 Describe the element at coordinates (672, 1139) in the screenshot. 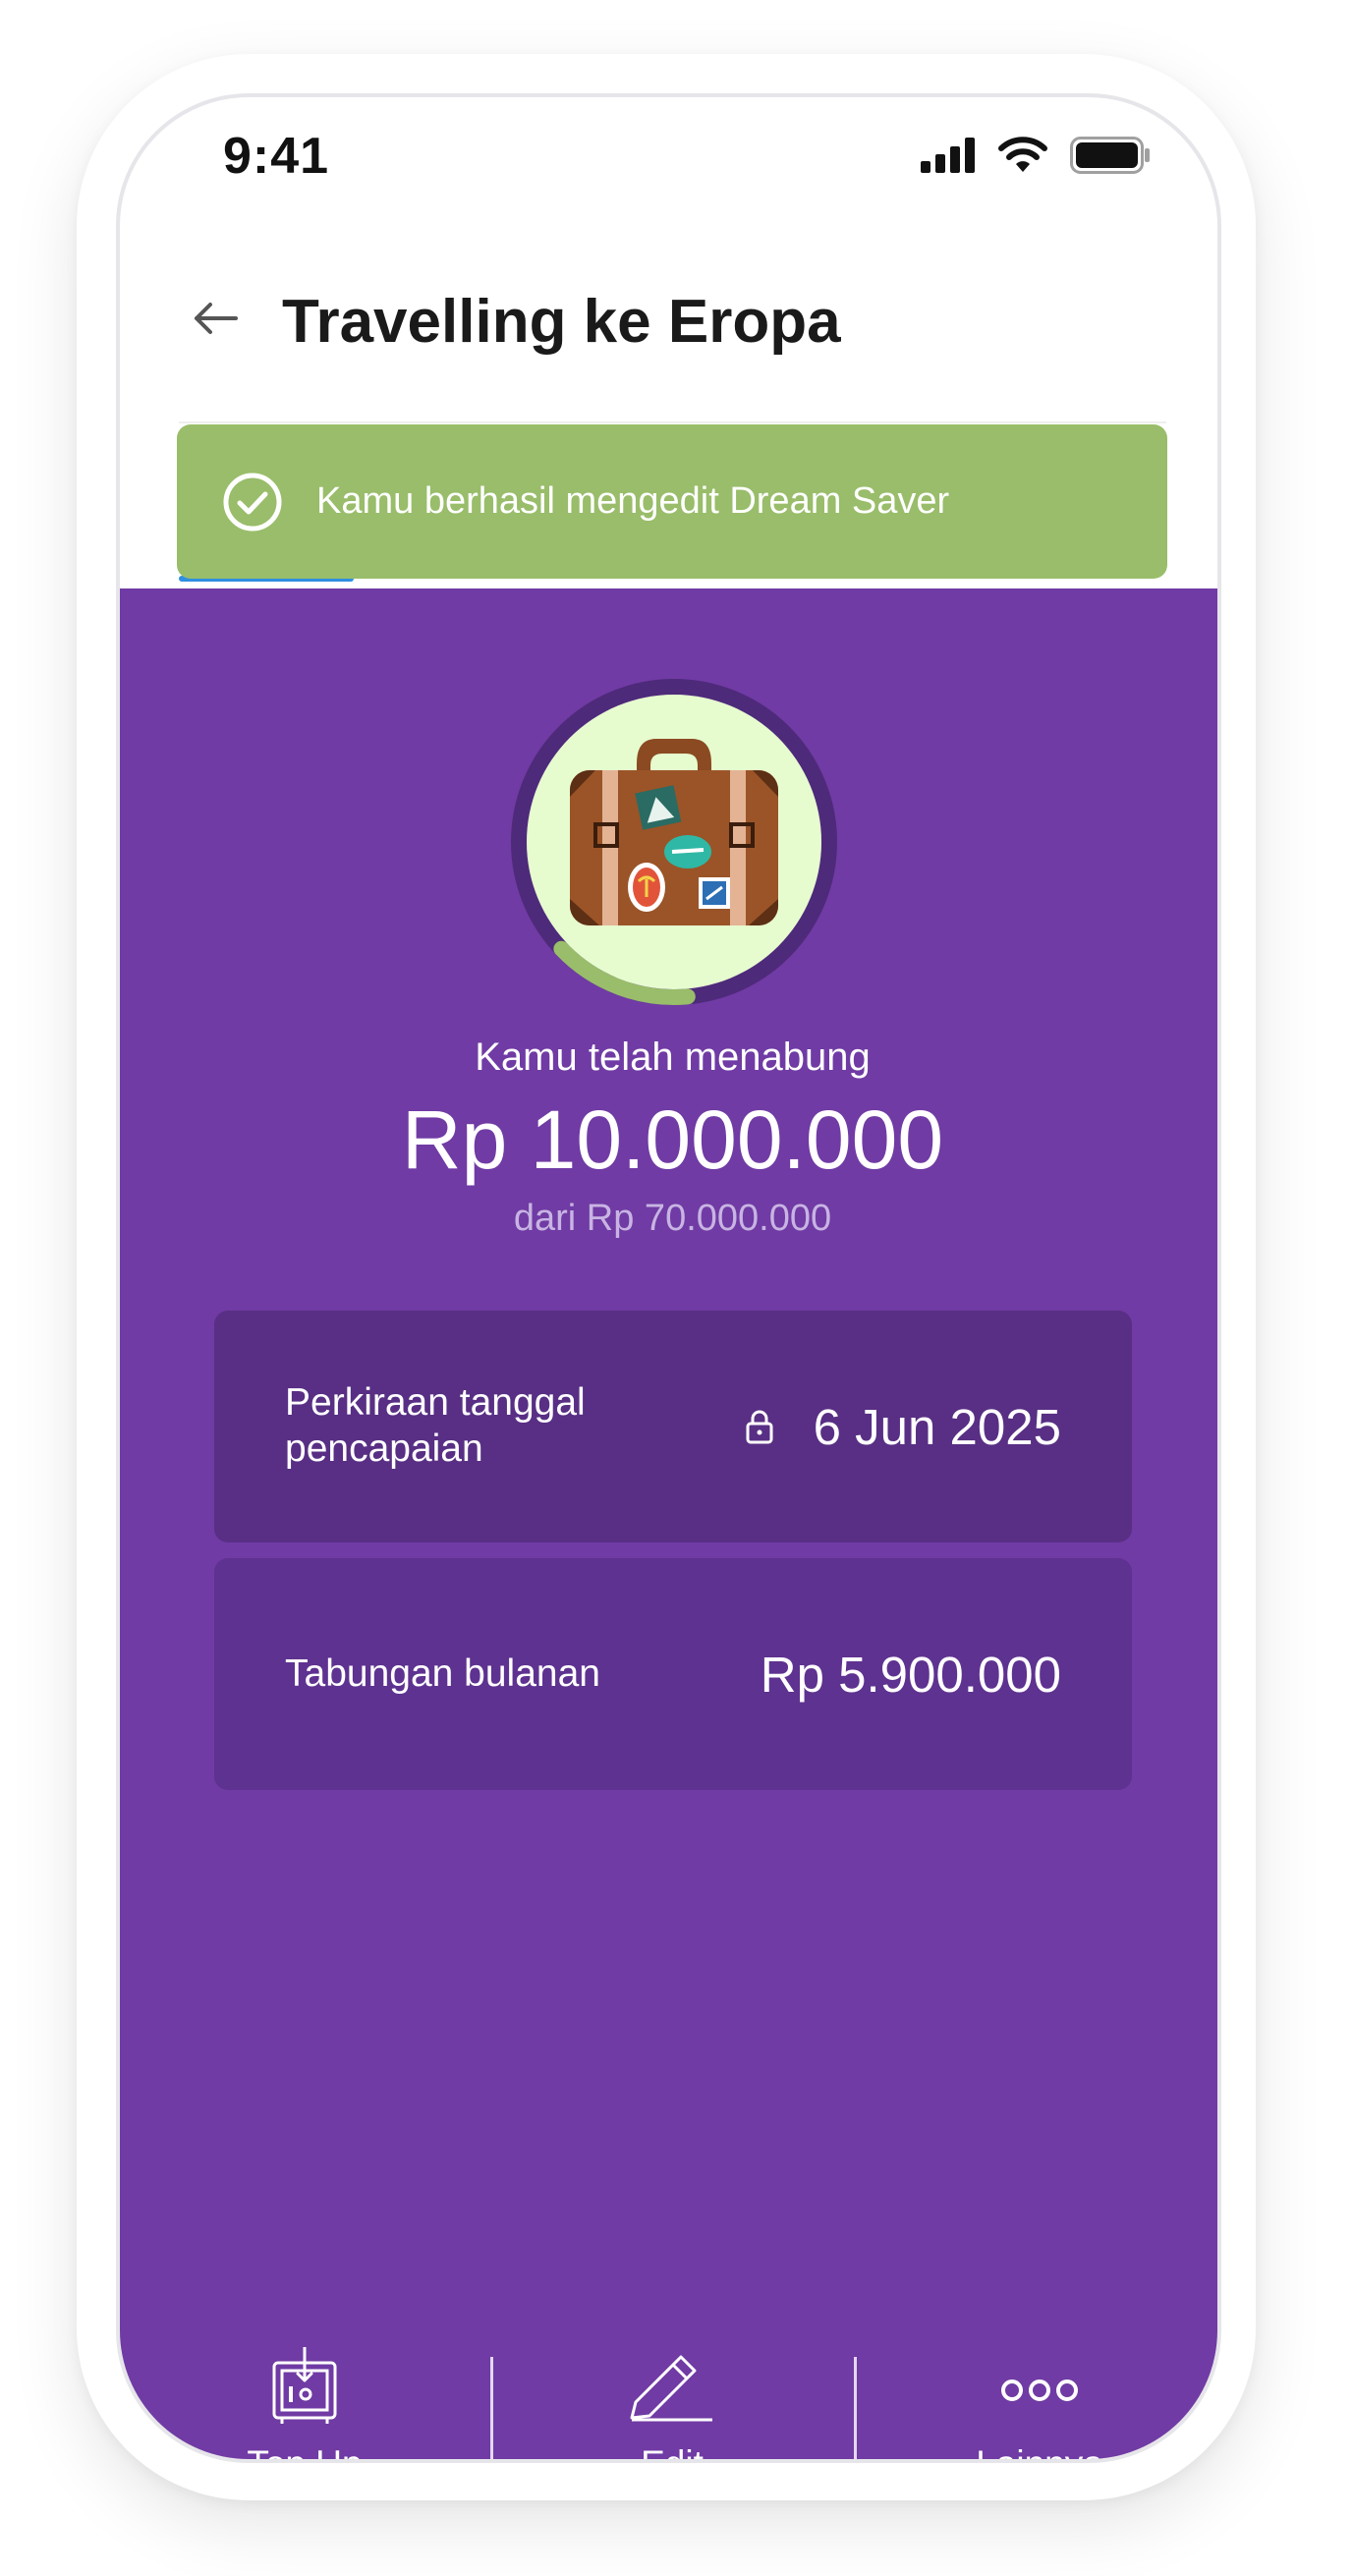

I see `saved-amount: Rp 10.000.000` at that location.